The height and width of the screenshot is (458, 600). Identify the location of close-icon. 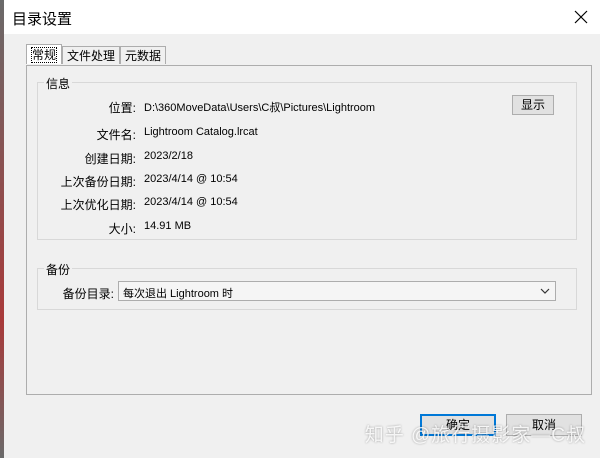
(581, 17).